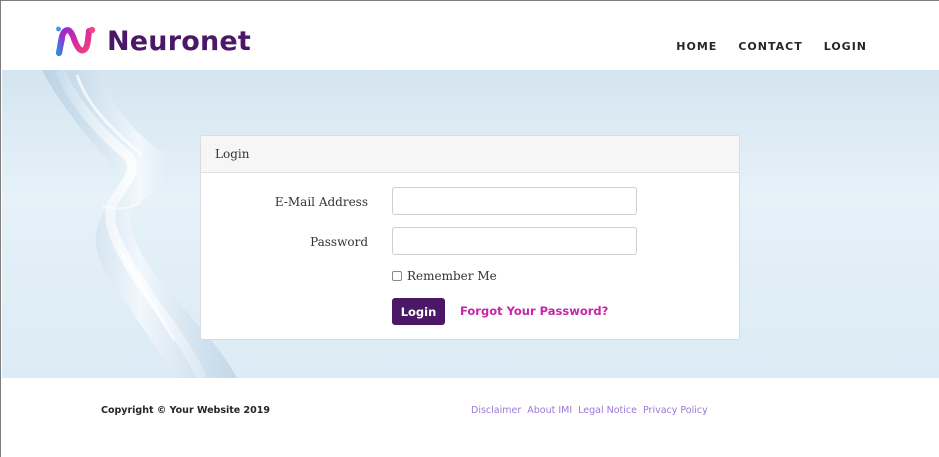  Describe the element at coordinates (607, 410) in the screenshot. I see `footer-link-legal: Legal Notice` at that location.